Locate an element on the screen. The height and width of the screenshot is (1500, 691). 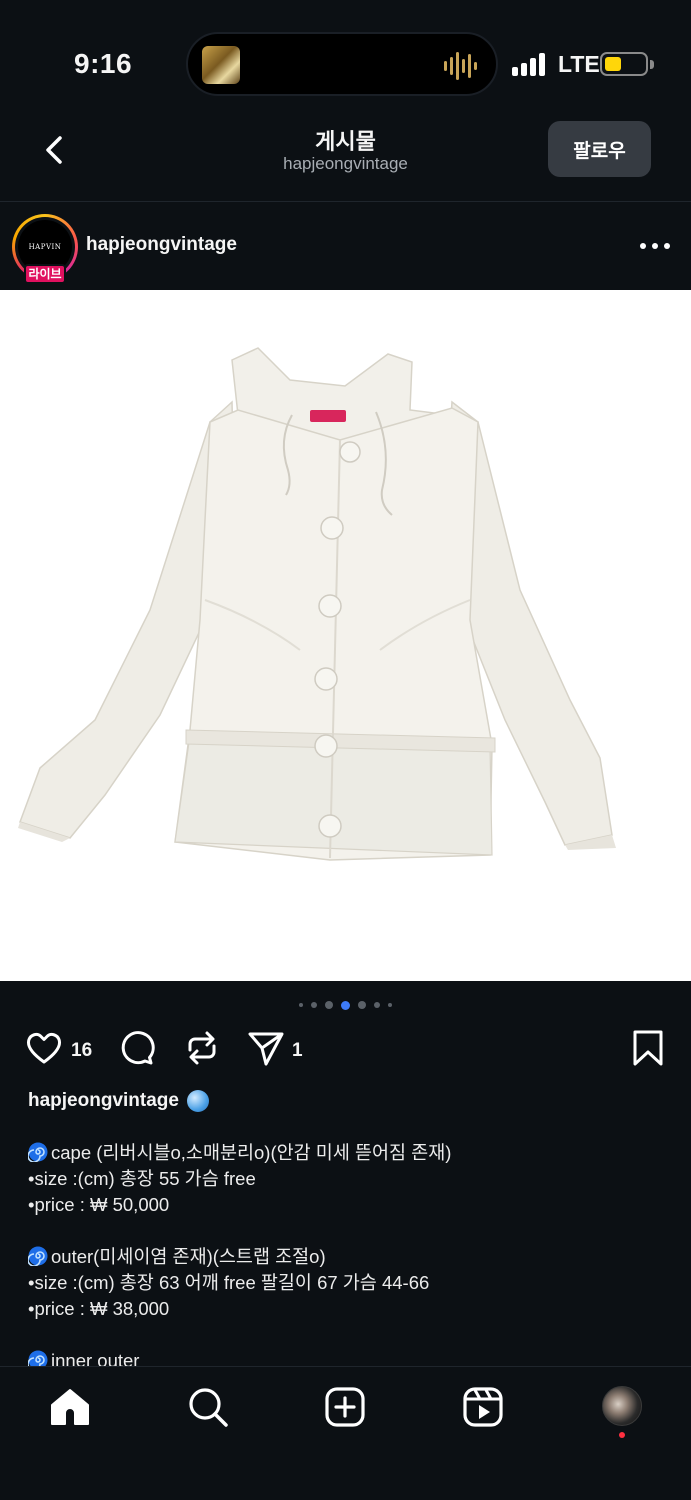
post-actions: 16 1 is located at coordinates (345, 1051).